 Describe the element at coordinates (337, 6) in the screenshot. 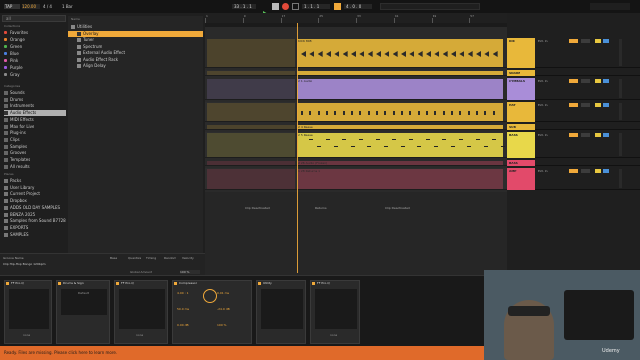

I see `loop-toggle` at that location.